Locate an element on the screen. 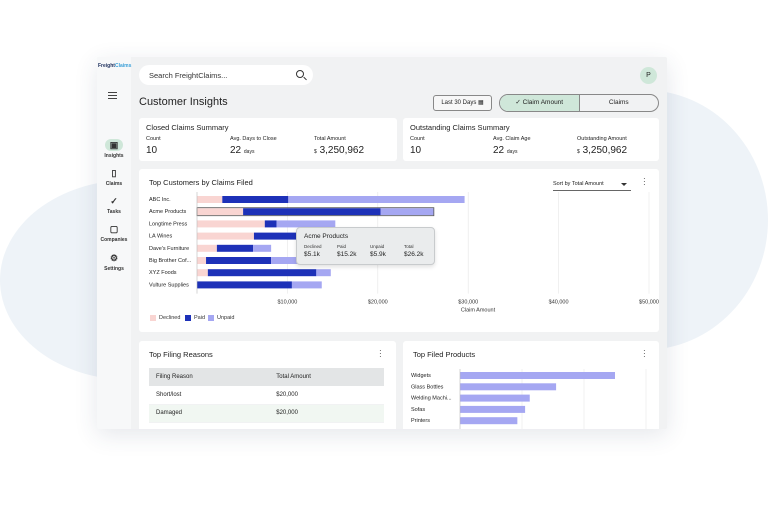 This screenshot has height=530, width=768. legend-declined: Declined is located at coordinates (165, 318).